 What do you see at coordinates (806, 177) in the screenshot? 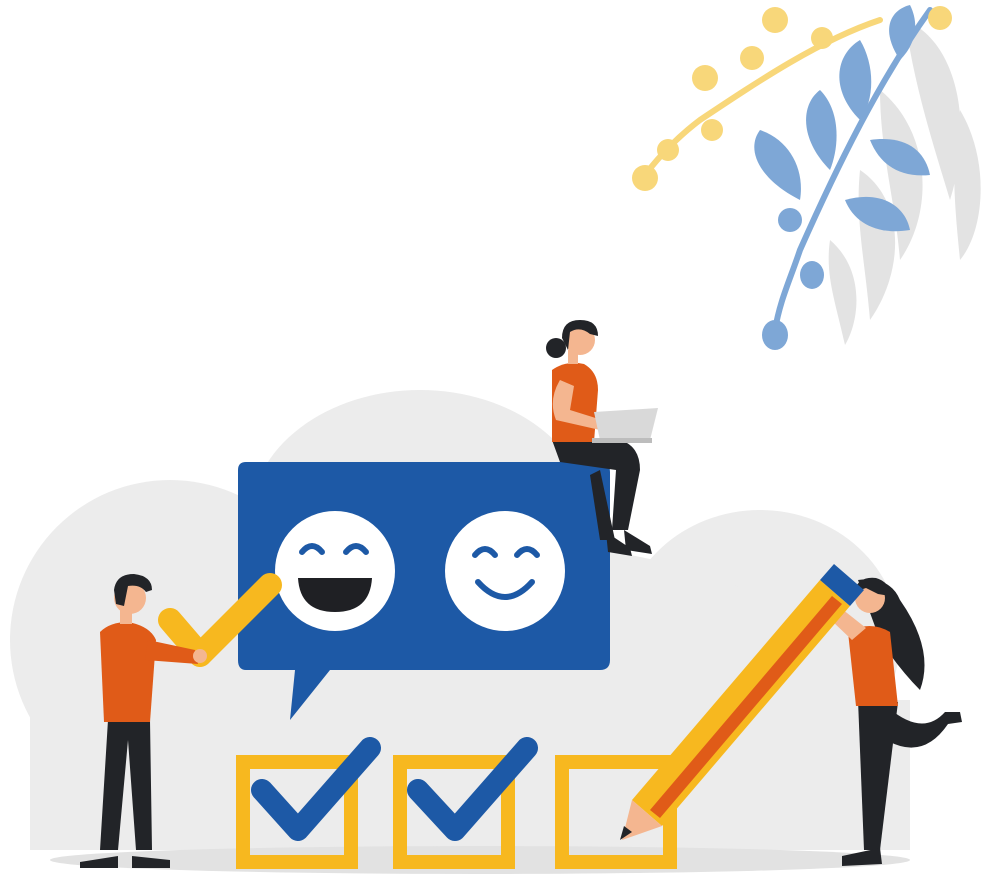
I see `foliage-decoration` at bounding box center [806, 177].